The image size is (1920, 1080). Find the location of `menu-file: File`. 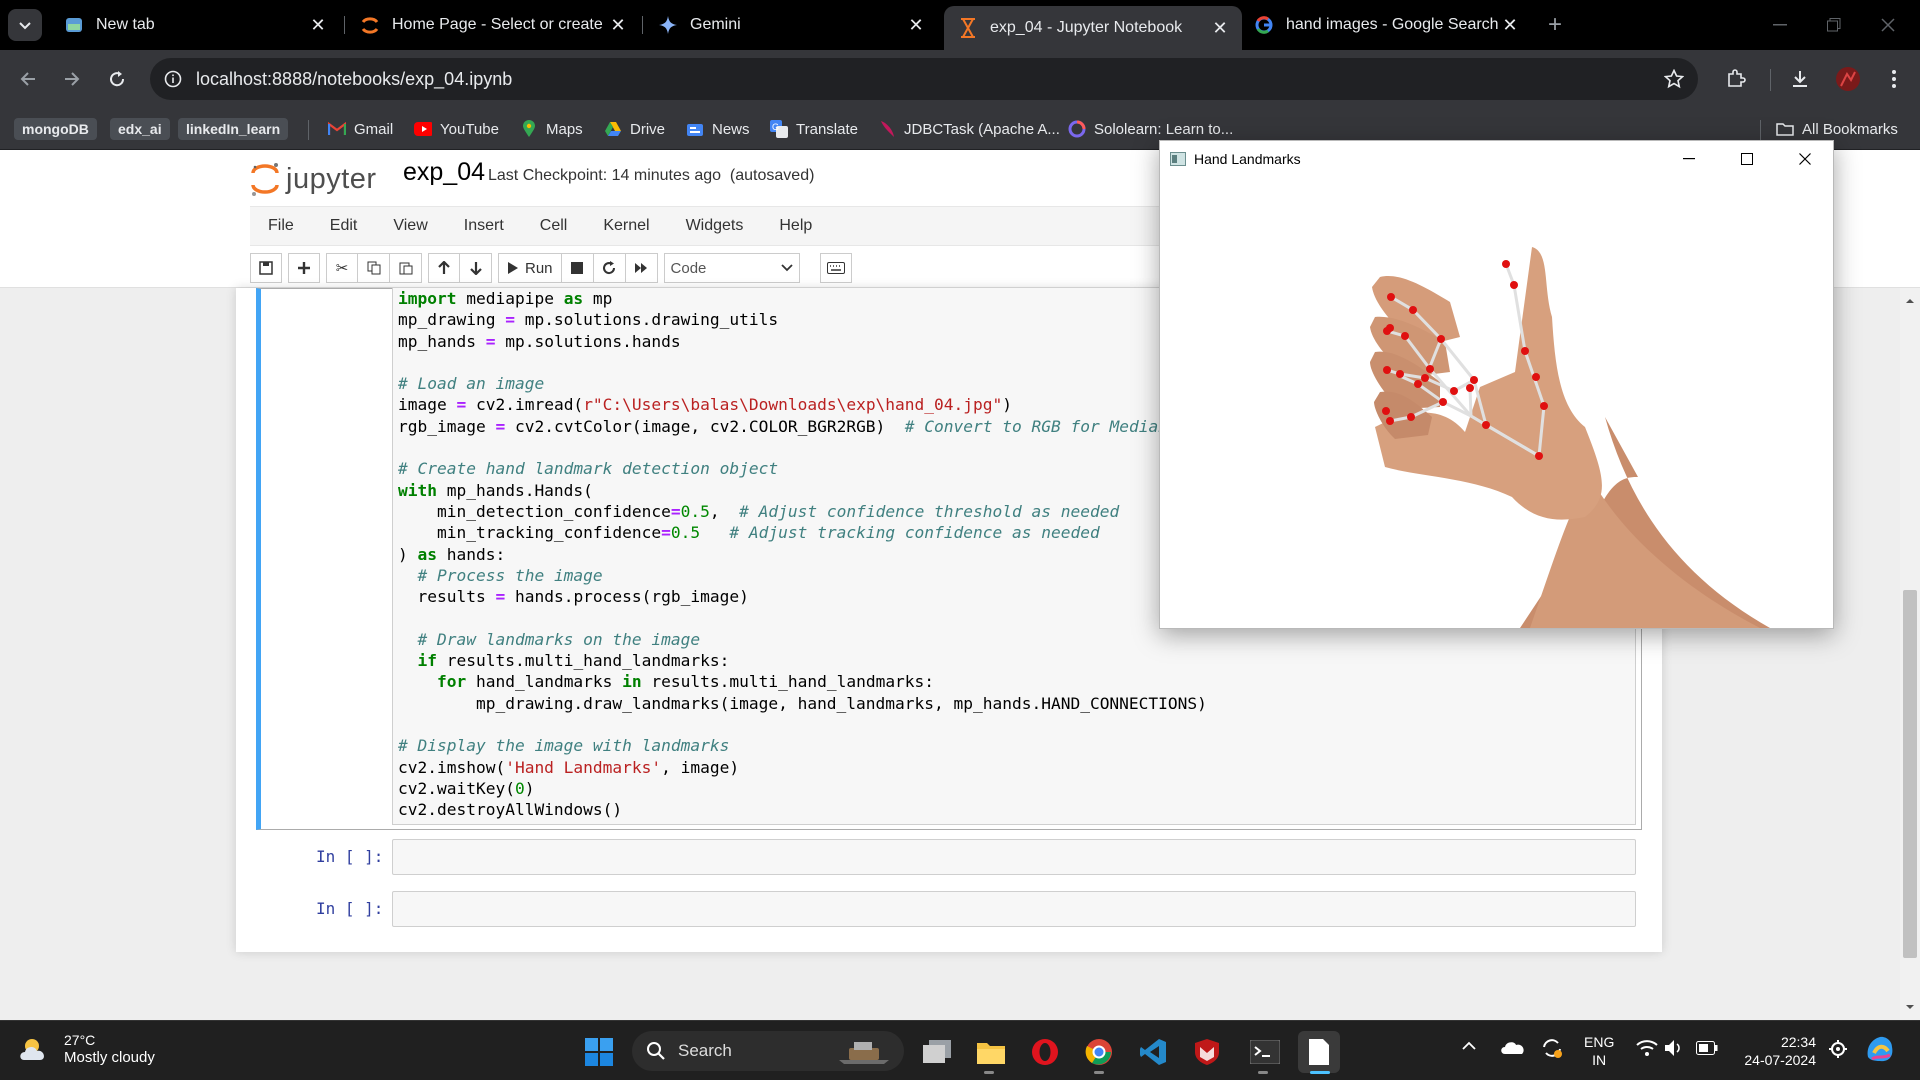

menu-file: File is located at coordinates (281, 226).